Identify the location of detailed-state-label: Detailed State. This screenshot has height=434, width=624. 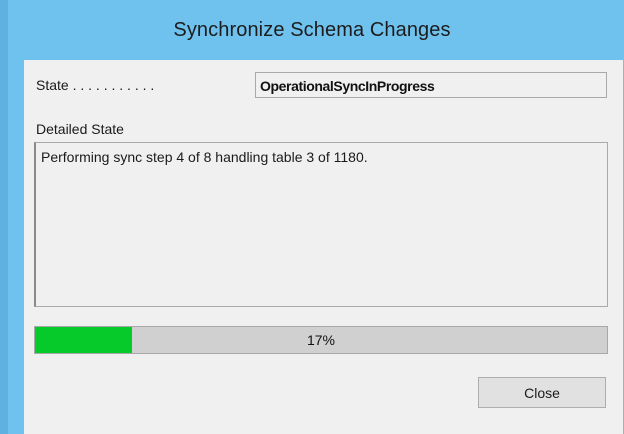
(80, 129).